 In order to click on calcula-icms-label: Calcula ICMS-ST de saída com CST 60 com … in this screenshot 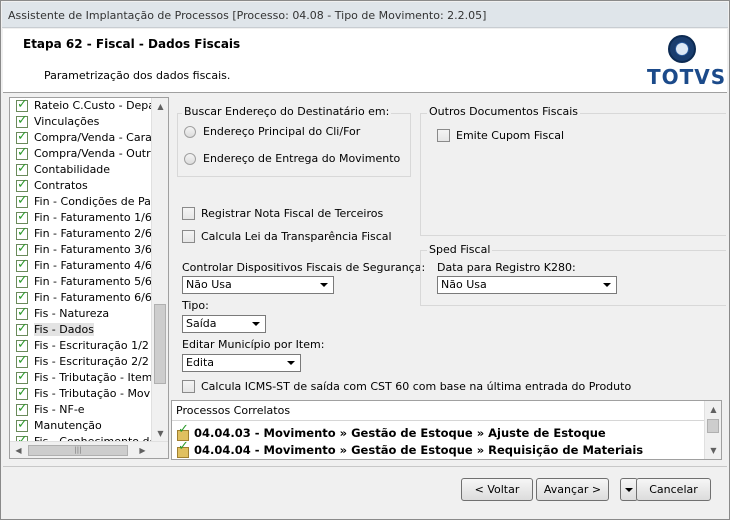, I will do `click(416, 386)`.